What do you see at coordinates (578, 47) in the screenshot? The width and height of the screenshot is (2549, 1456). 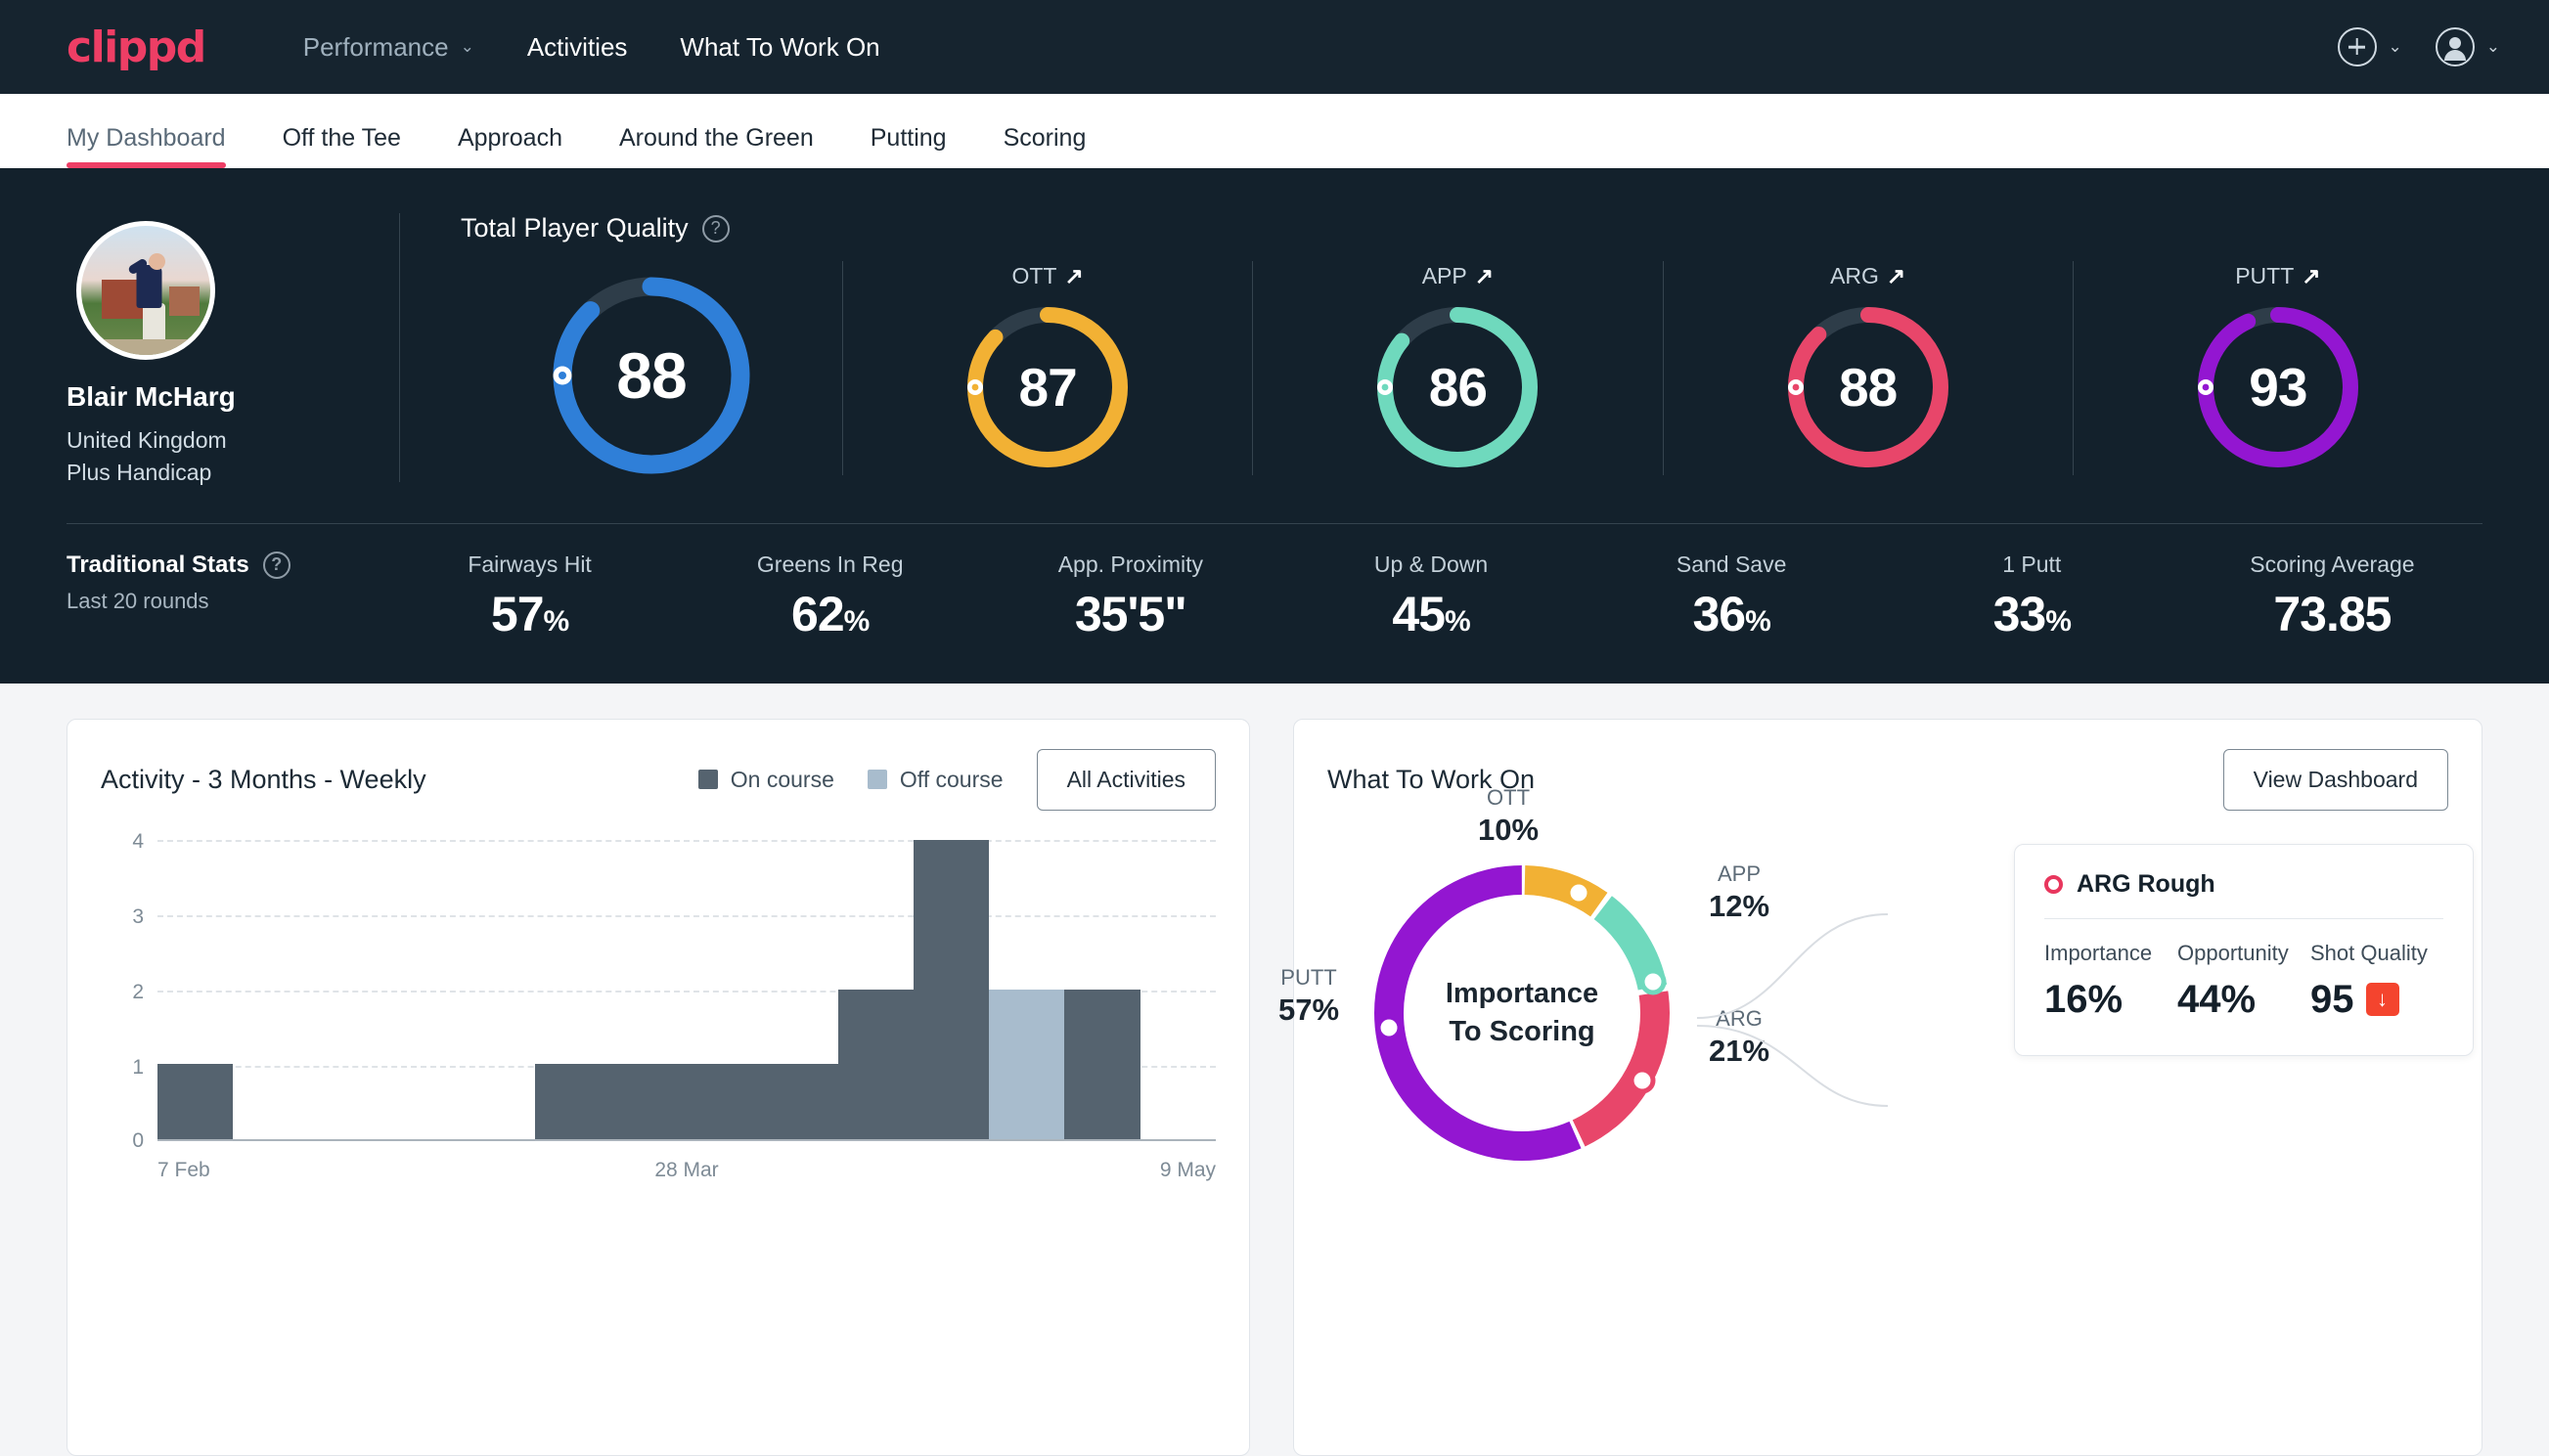 I see `nav-item-activities: Activities` at bounding box center [578, 47].